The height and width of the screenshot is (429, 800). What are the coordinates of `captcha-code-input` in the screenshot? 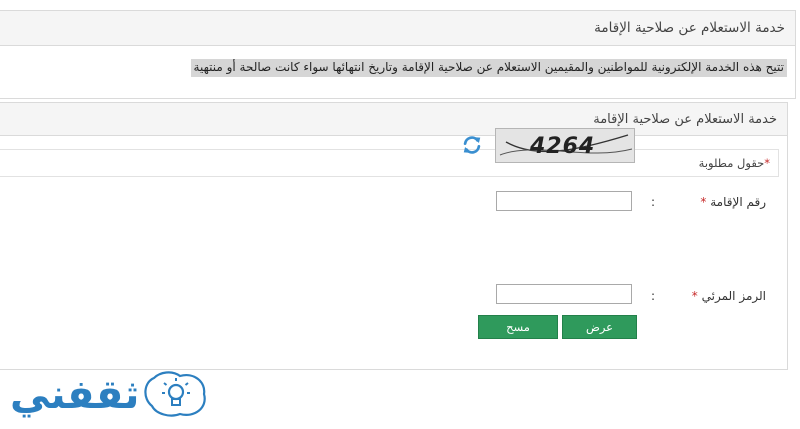 It's located at (564, 294).